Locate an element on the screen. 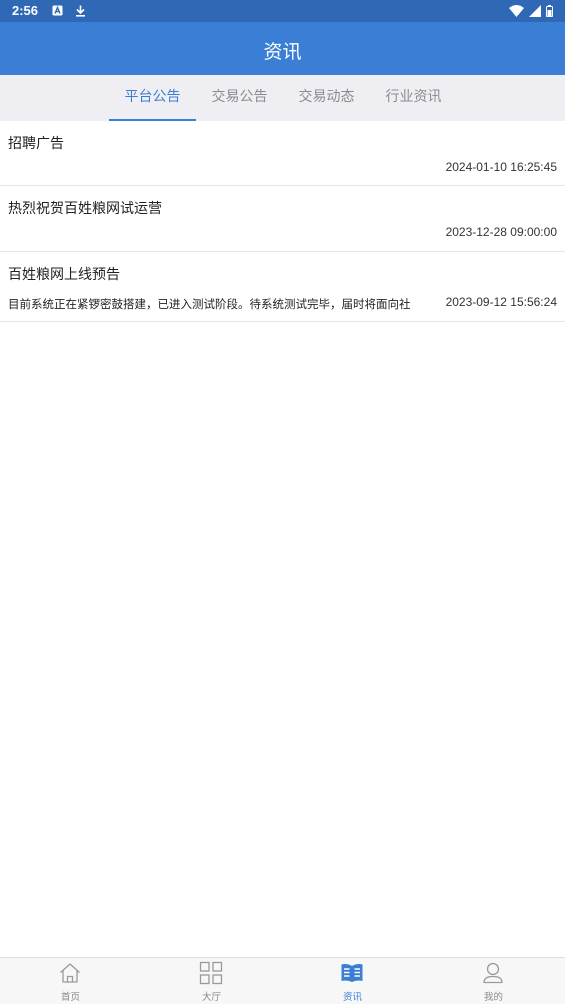  news-date: 2023-09-12 15:56:24 is located at coordinates (501, 302).